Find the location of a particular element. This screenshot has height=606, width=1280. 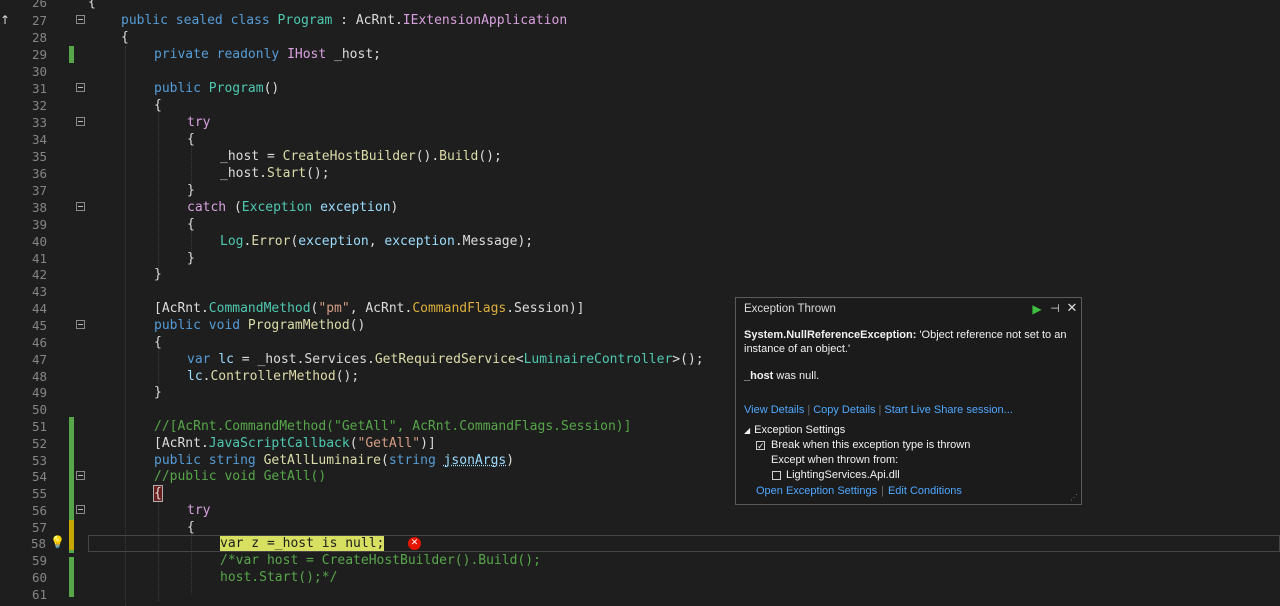

line-number: 45 is located at coordinates (39, 325).